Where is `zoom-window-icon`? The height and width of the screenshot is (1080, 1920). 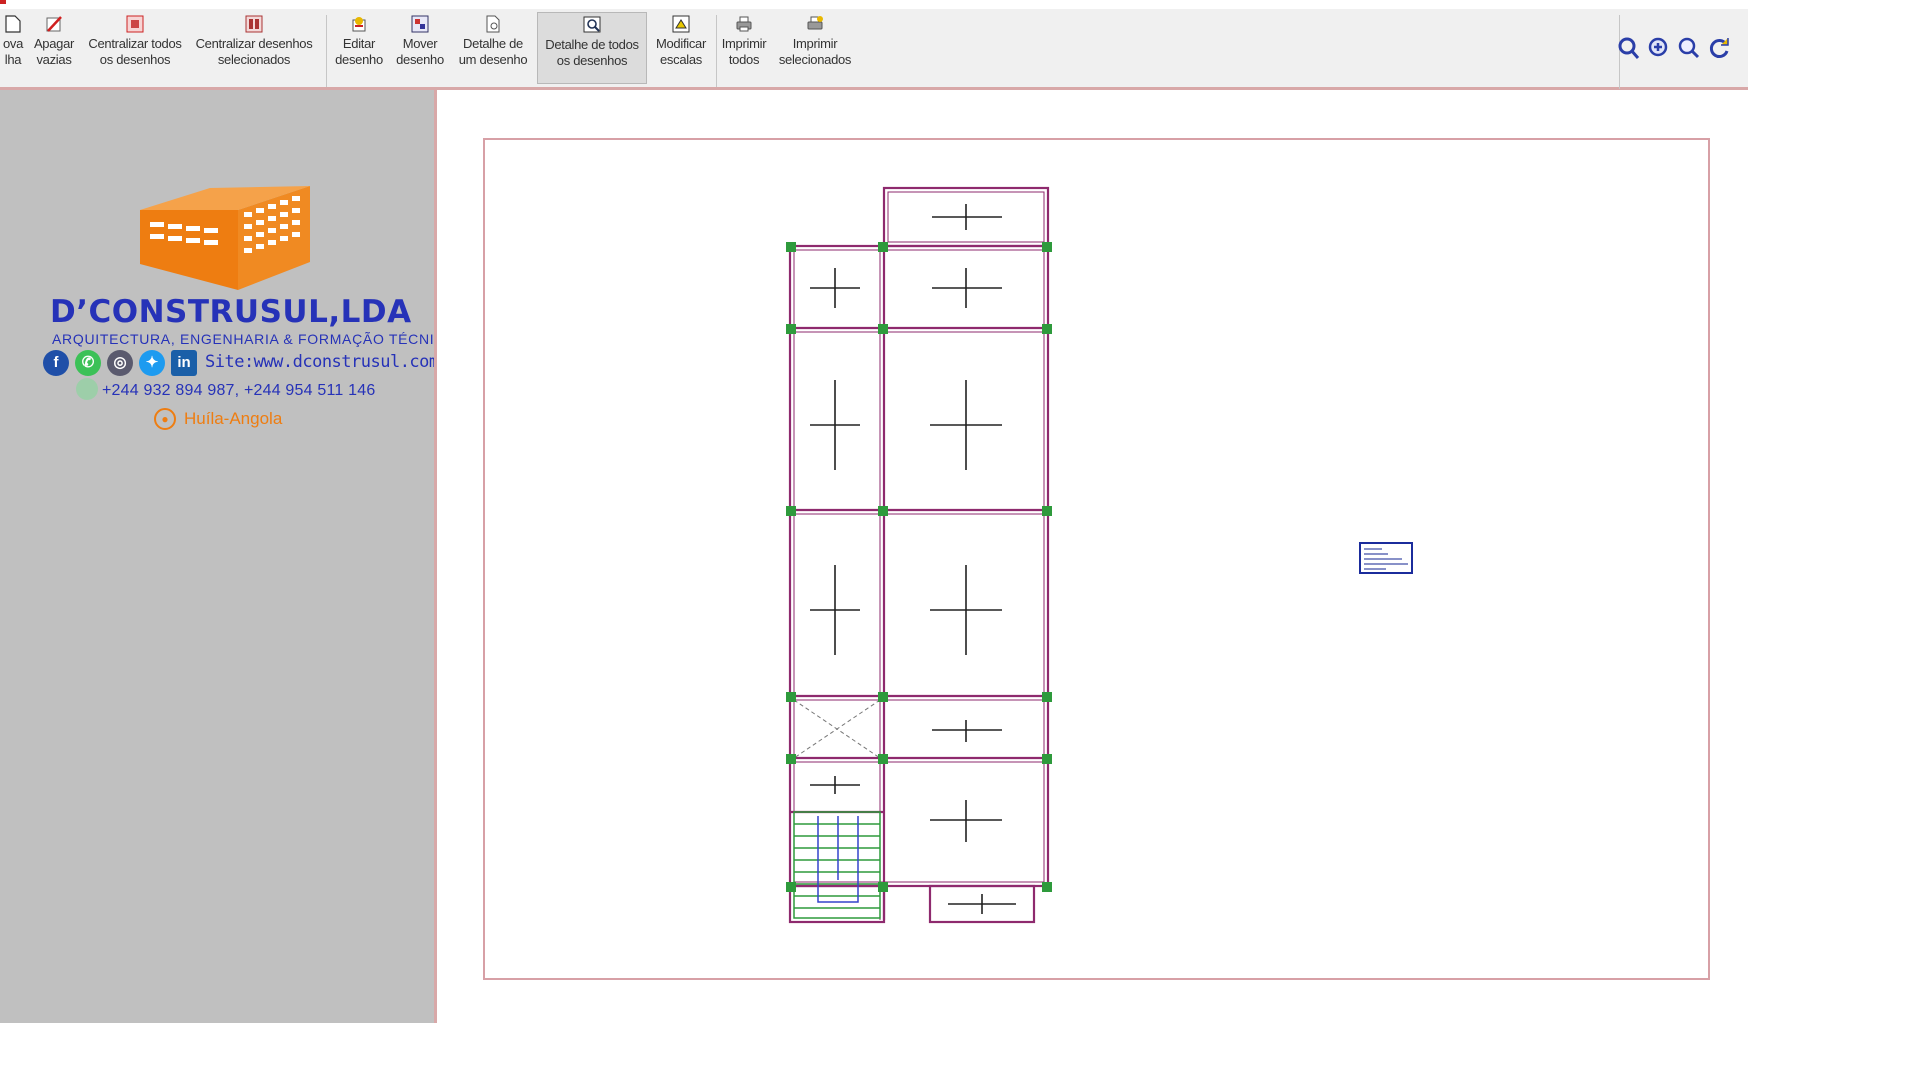
zoom-window-icon is located at coordinates (1629, 48).